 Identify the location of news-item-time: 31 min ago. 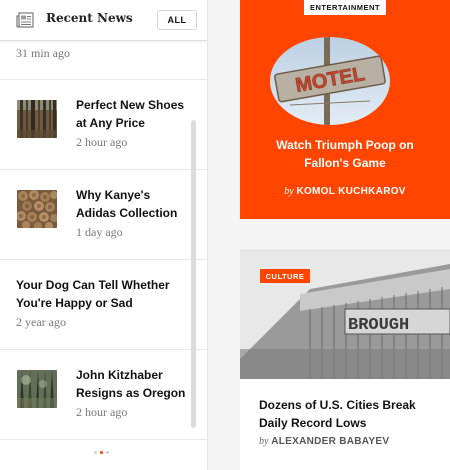
(43, 53).